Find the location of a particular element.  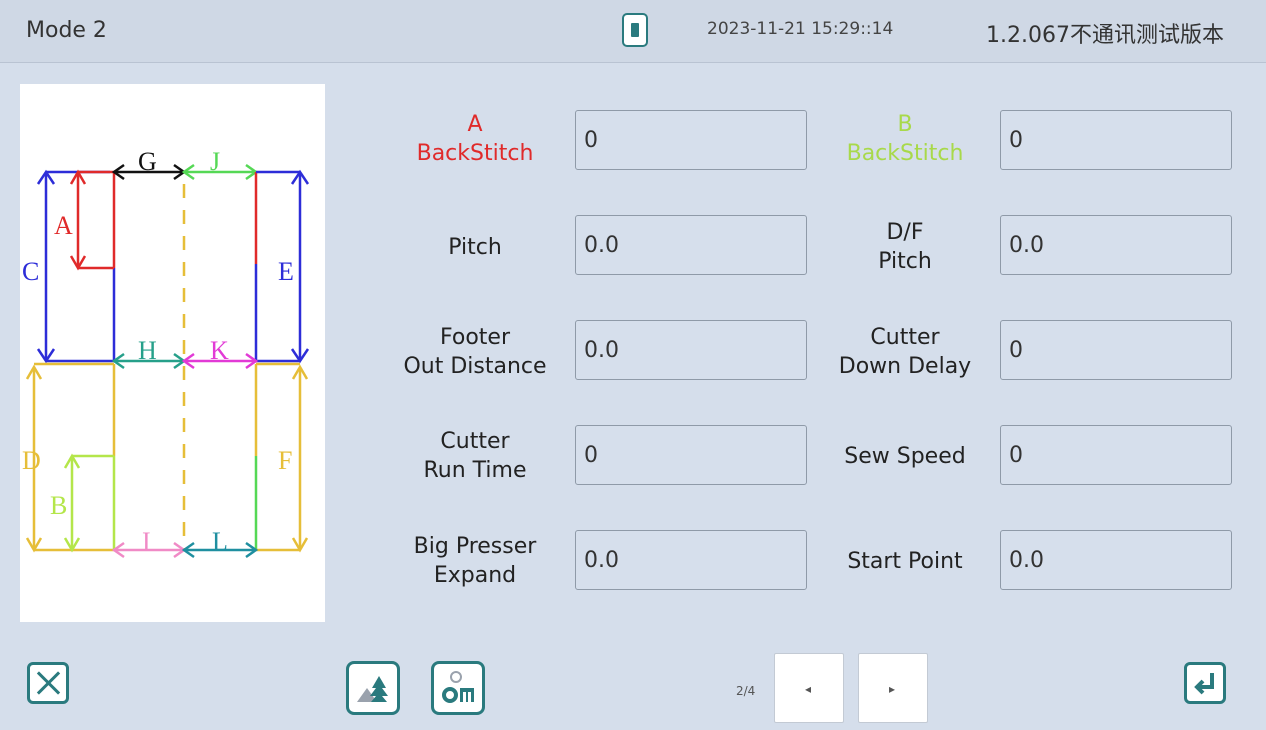

b-backstitch-label: B BackStitch is located at coordinates (905, 139).